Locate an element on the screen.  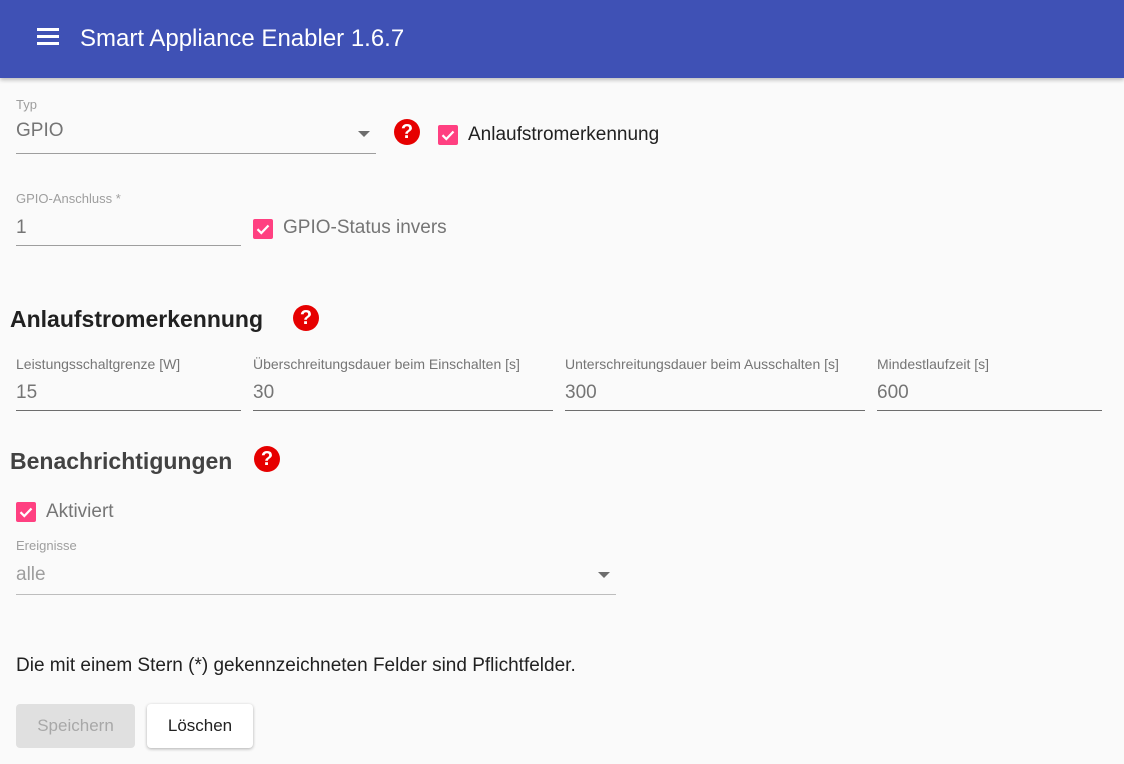
notifications-activated-checkbox is located at coordinates (26, 512).